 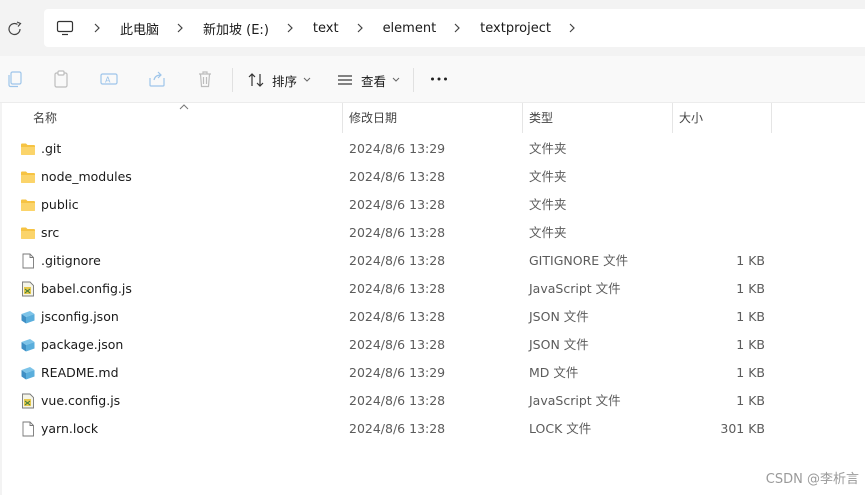 I want to click on file-row: .gitignore 2024/8/6 13:28 GITIGNORE 文件 1 KB, so click(x=432, y=261).